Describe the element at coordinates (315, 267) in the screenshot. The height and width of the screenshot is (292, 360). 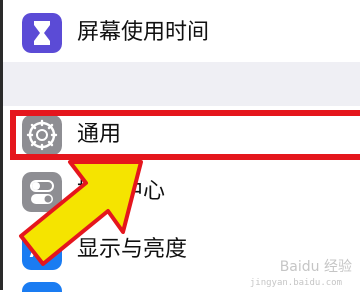
I see `watermark-text: Baidu 经验` at that location.